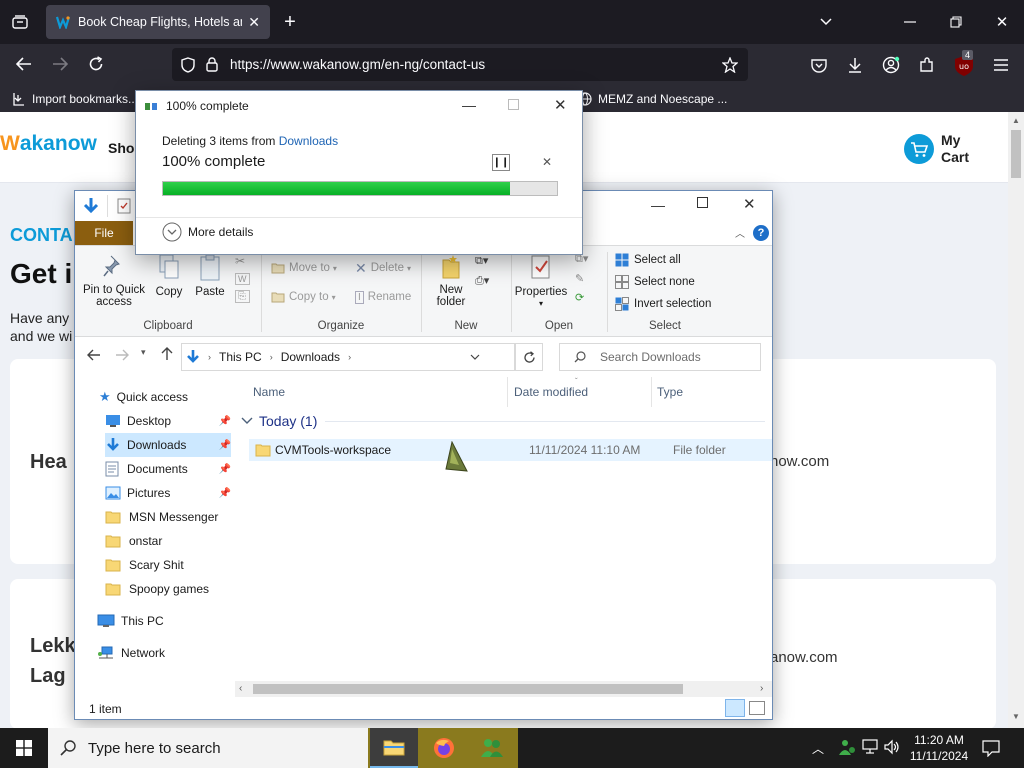  What do you see at coordinates (757, 708) in the screenshot?
I see `large-icons-view-icon` at bounding box center [757, 708].